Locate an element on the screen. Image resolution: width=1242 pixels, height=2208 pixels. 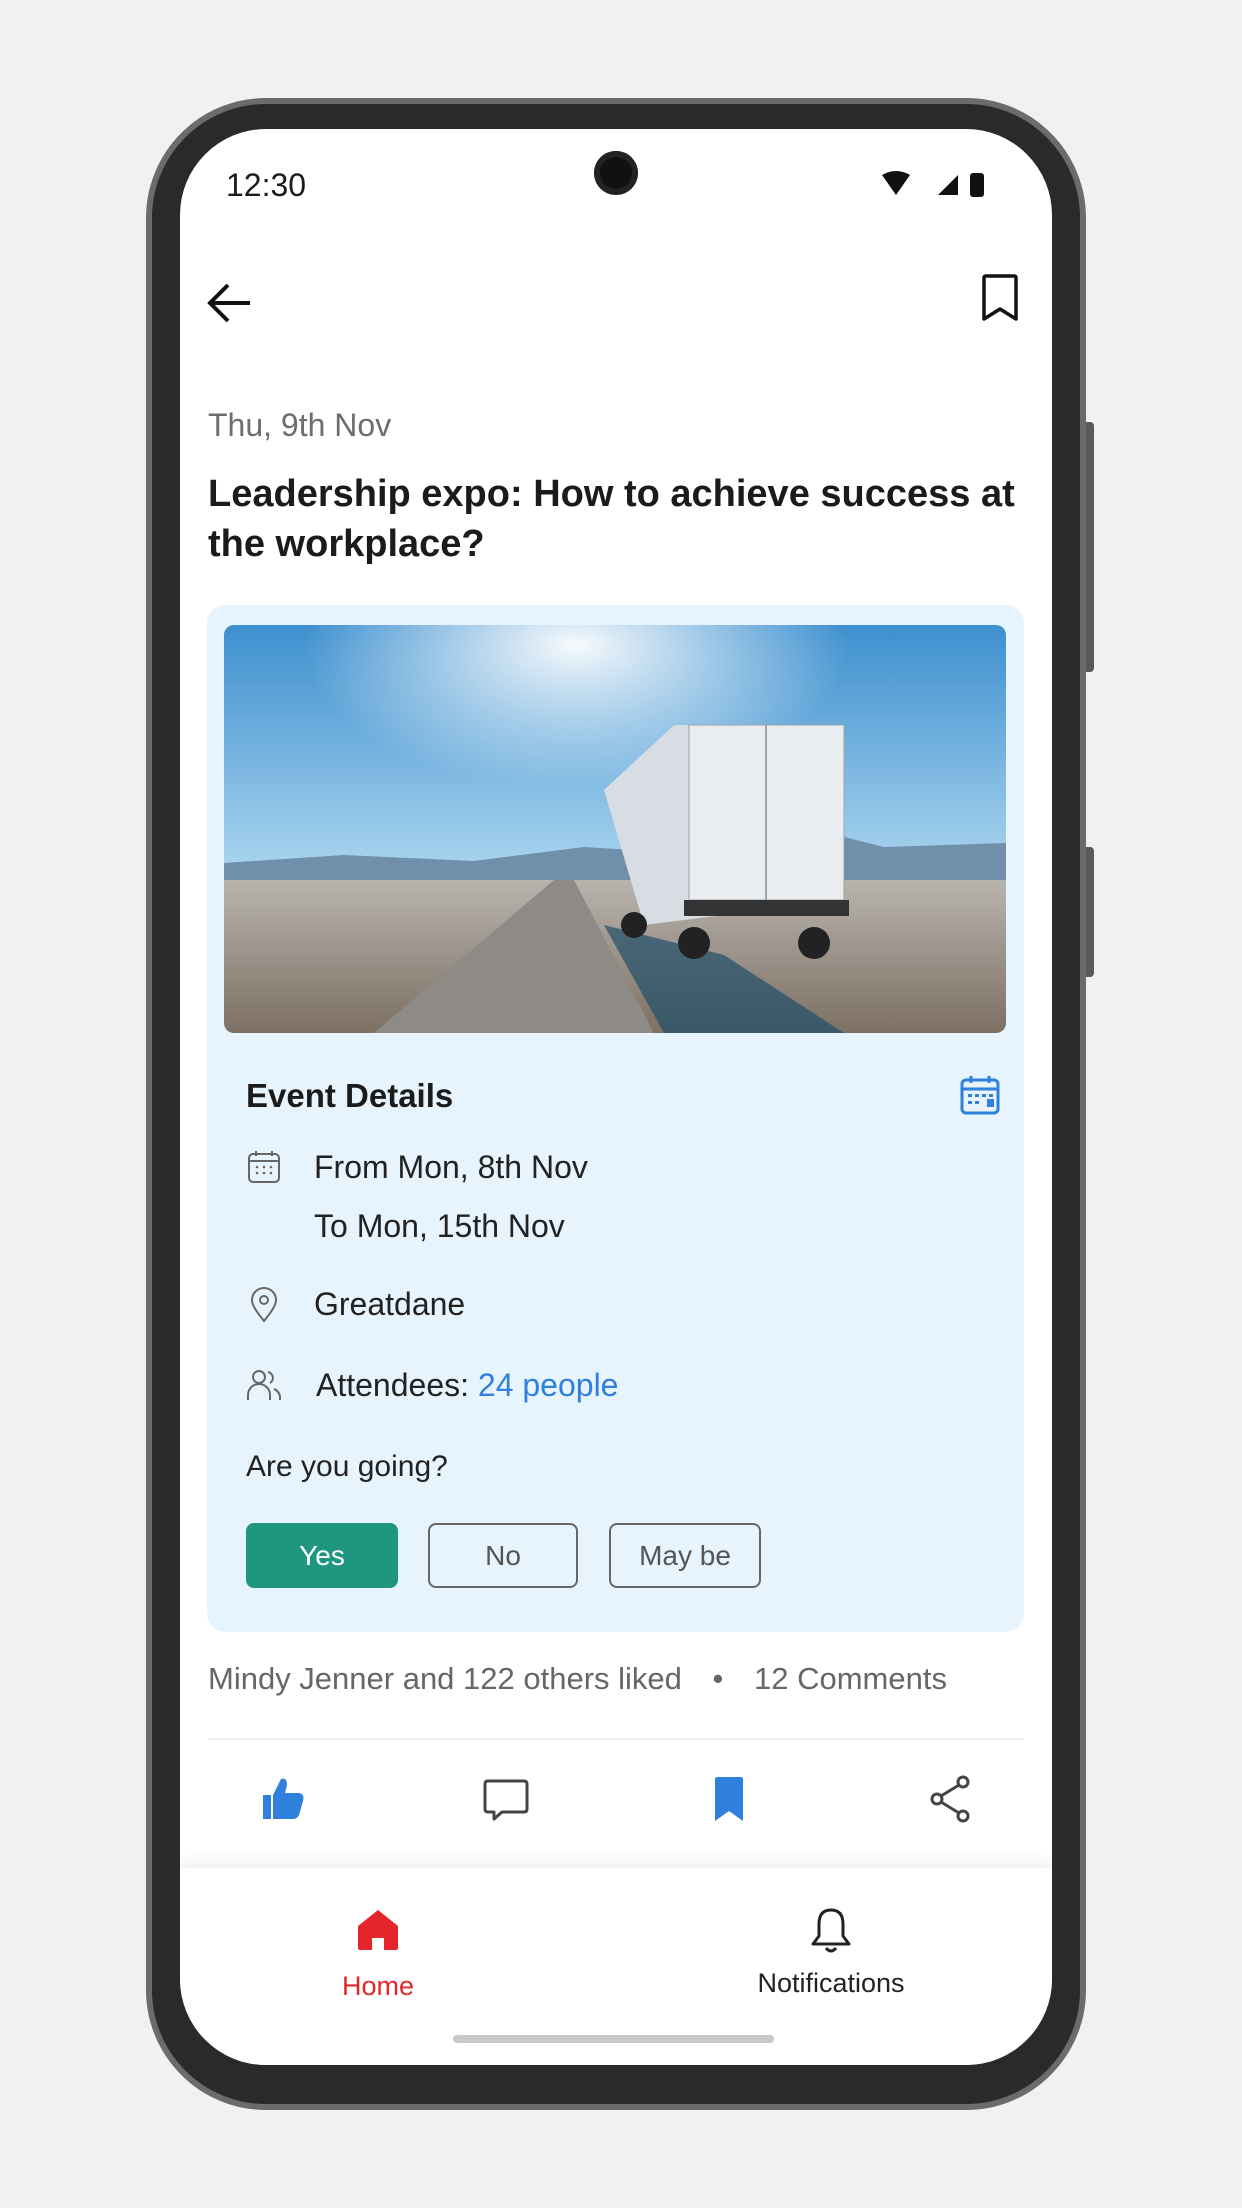
front-camera is located at coordinates (616, 173).